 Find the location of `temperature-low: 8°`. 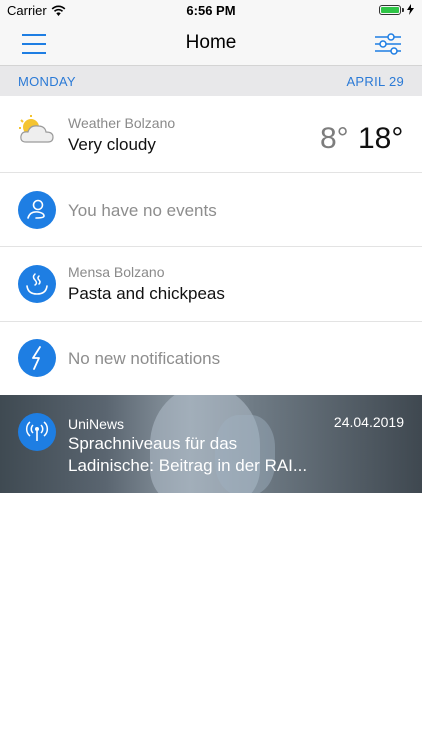

temperature-low: 8° is located at coordinates (334, 138).